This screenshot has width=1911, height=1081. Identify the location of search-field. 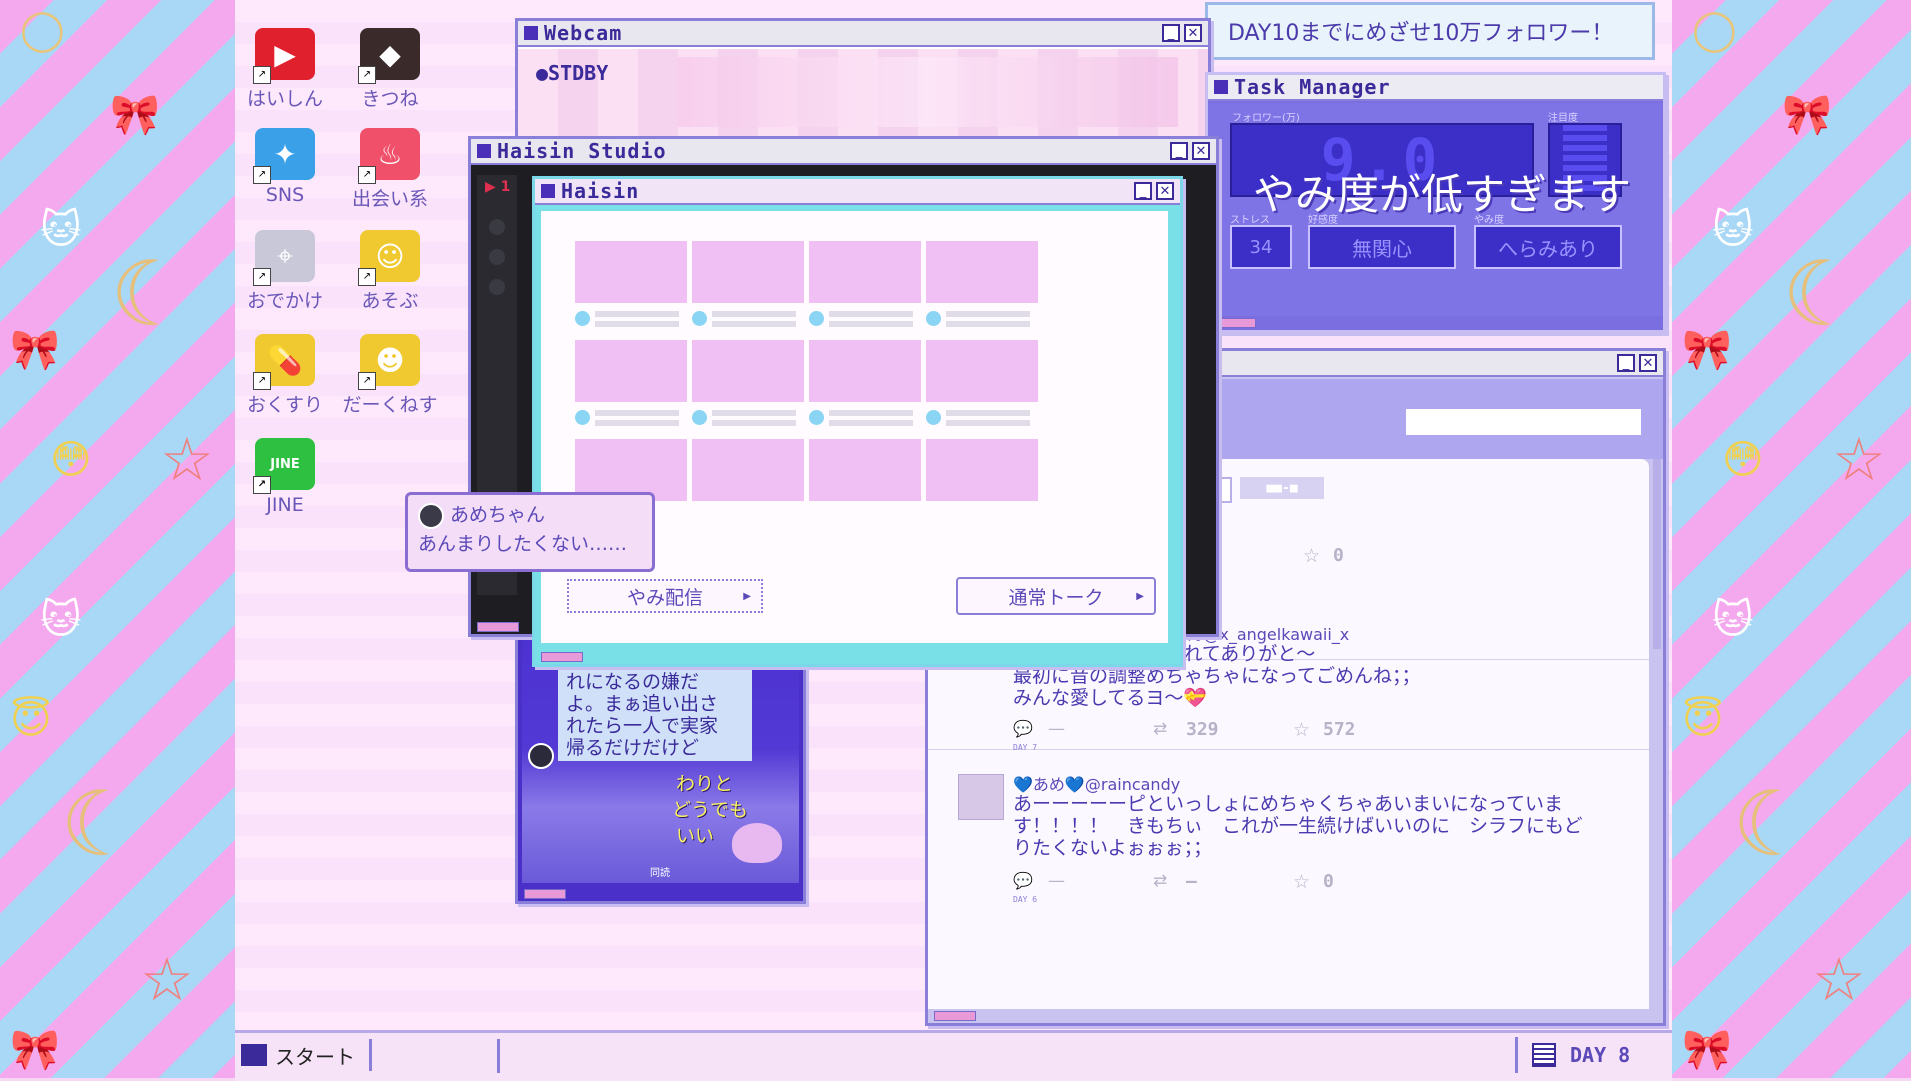
(1523, 422).